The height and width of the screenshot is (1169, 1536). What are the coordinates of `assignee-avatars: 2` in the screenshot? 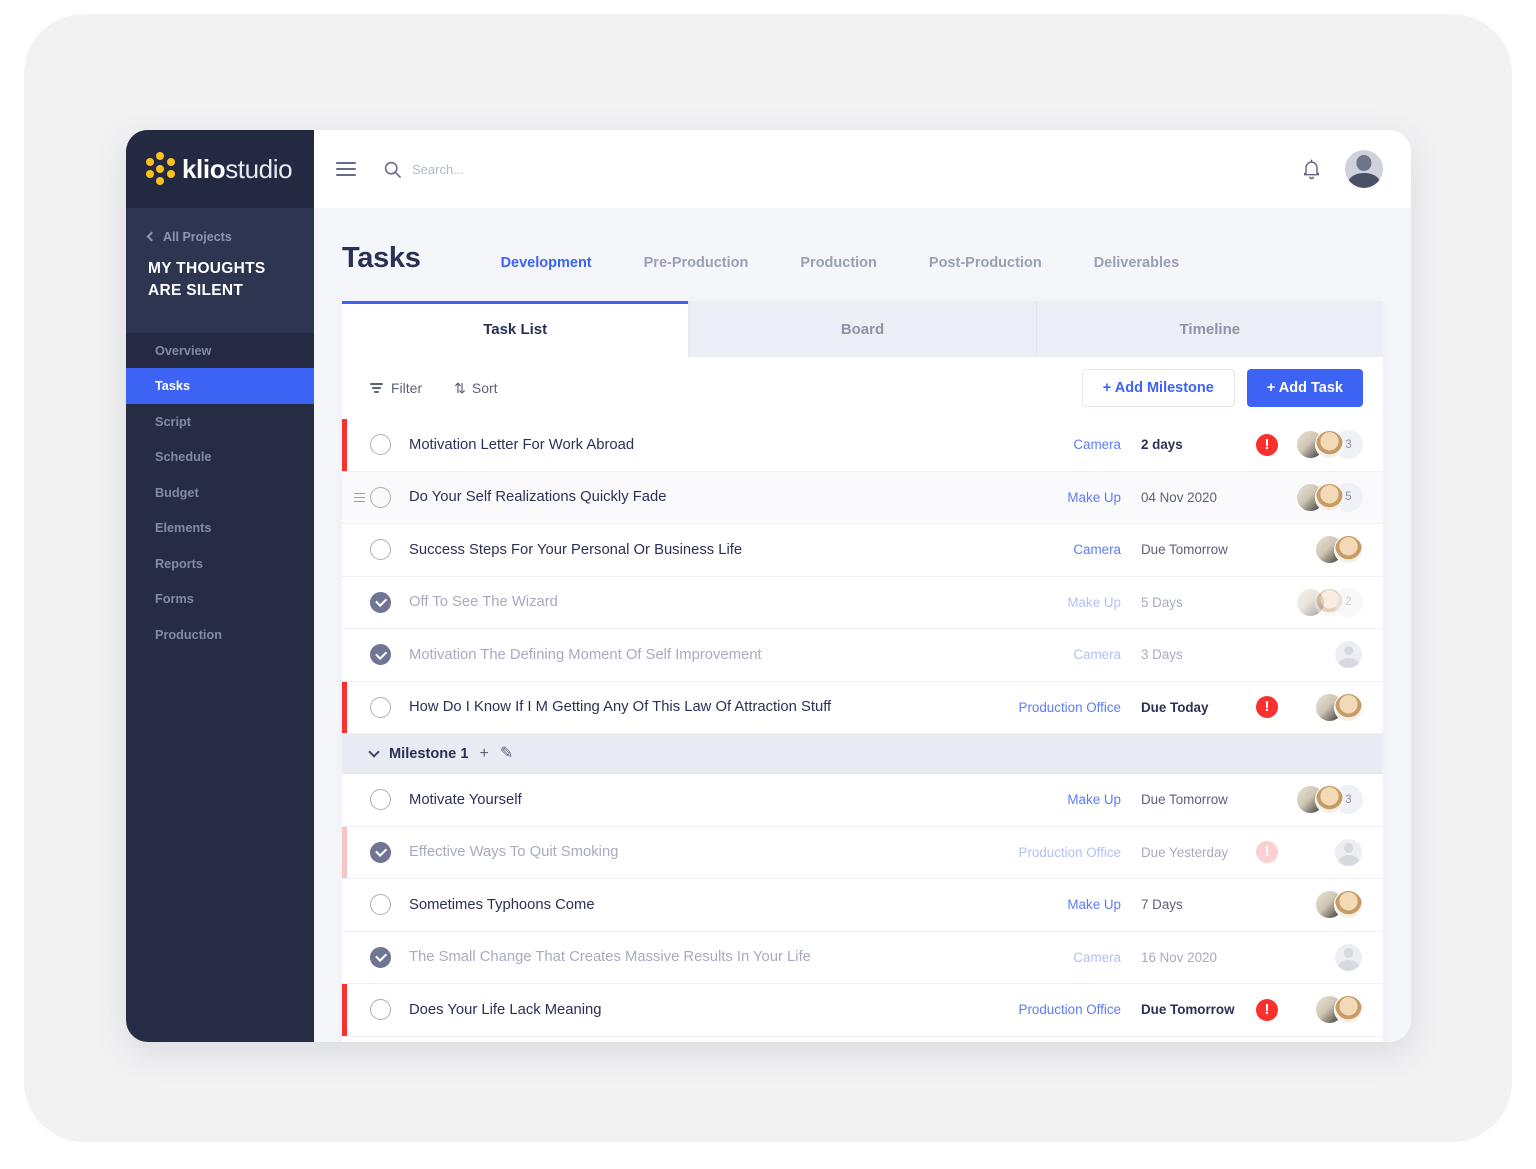 It's located at (1326, 602).